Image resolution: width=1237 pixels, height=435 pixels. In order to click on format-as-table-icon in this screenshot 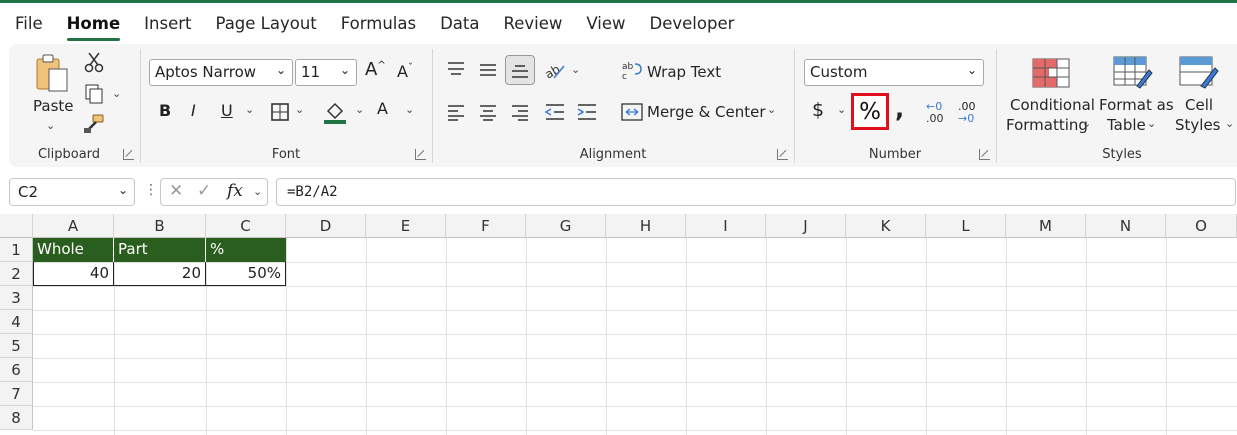, I will do `click(1133, 73)`.